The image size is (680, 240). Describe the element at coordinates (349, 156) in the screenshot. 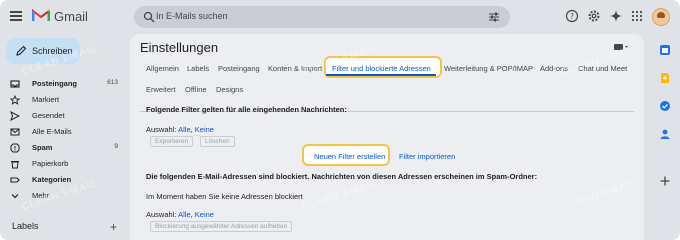

I see `create-filter-link: Neuen Filter erstellen` at that location.